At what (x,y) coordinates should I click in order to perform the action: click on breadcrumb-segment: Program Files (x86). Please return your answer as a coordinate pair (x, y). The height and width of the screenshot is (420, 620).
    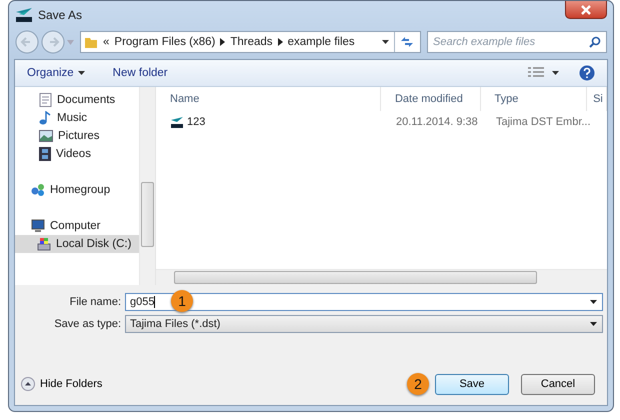
    Looking at the image, I should click on (165, 42).